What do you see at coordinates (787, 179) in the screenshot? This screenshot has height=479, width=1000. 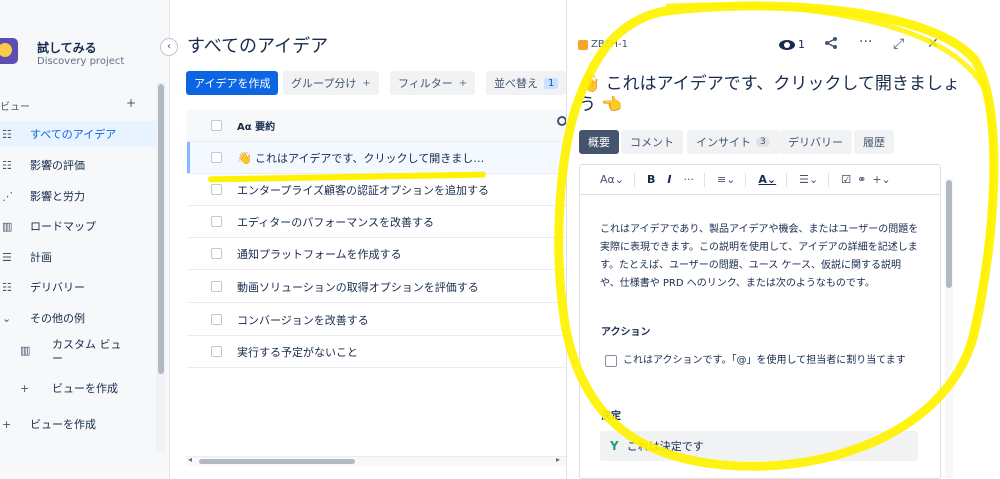 I see `toolbar-divider` at bounding box center [787, 179].